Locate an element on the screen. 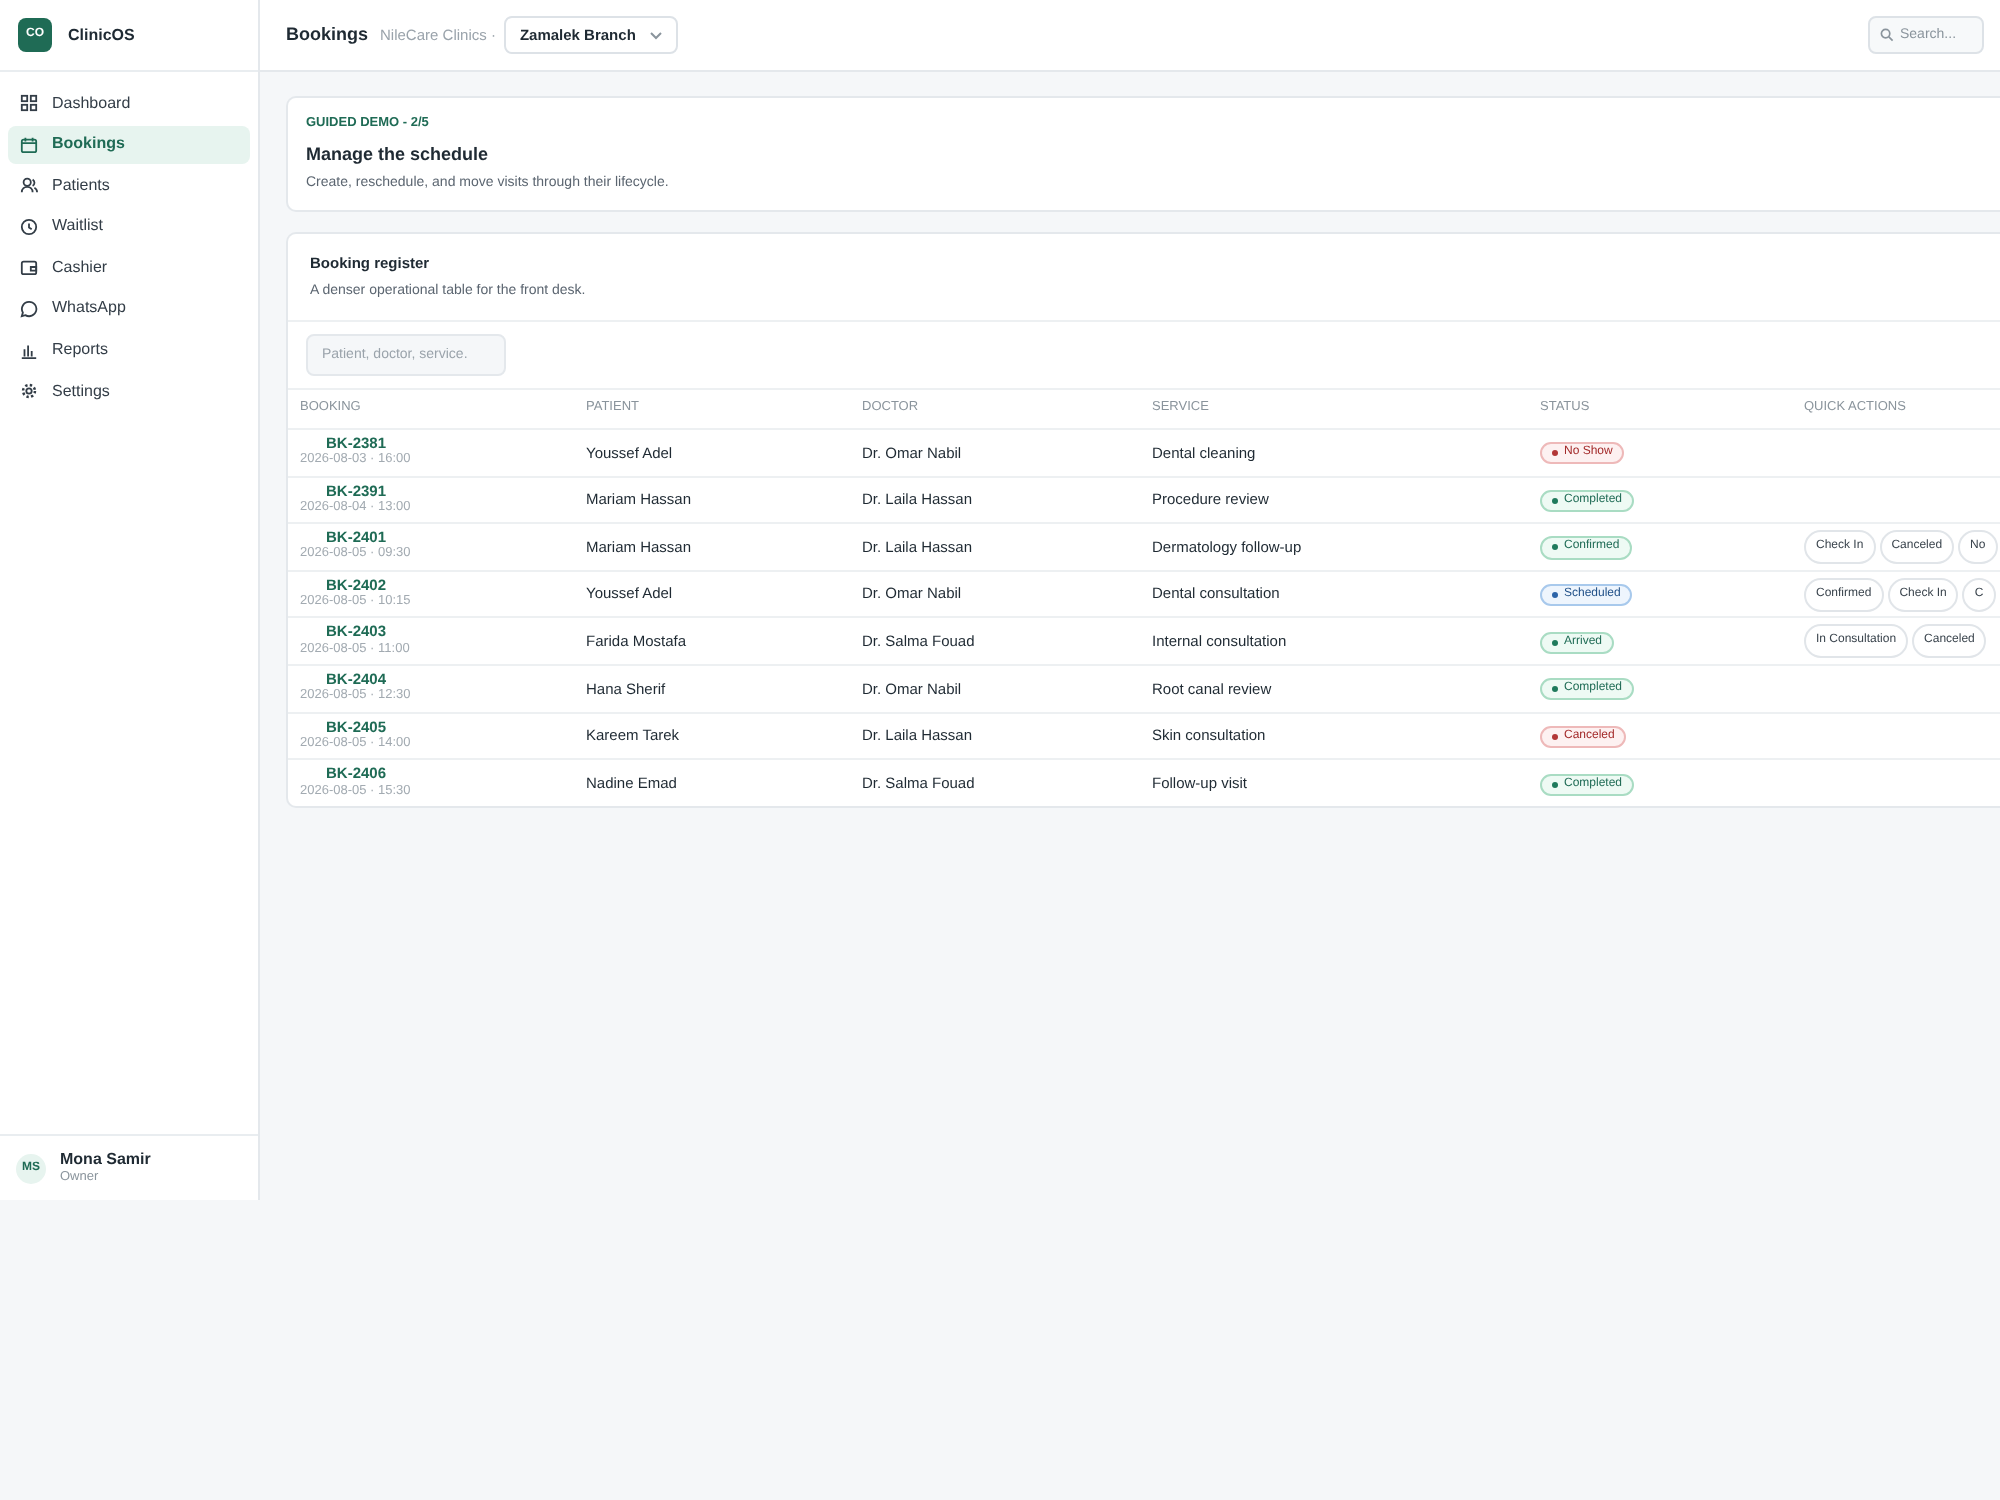 The height and width of the screenshot is (1500, 2000). sidebar-item: WhatsApp is located at coordinates (129, 308).